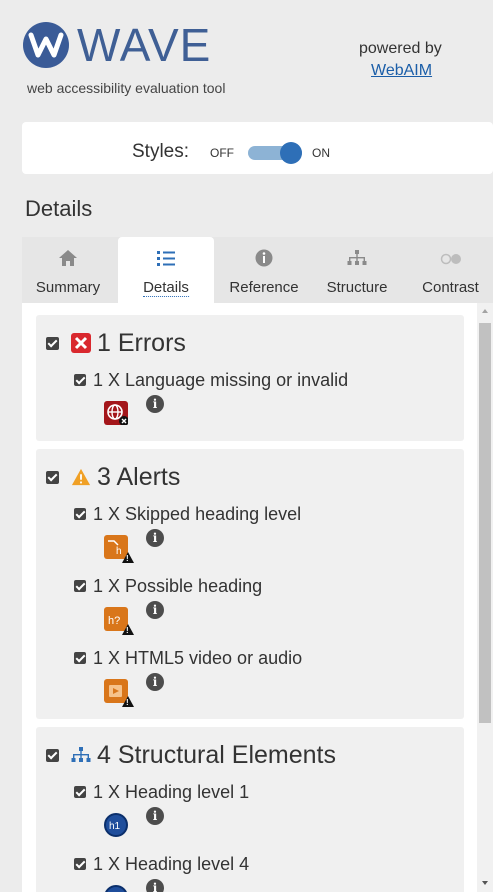  I want to click on alerts-category: 3 Alerts, so click(113, 477).